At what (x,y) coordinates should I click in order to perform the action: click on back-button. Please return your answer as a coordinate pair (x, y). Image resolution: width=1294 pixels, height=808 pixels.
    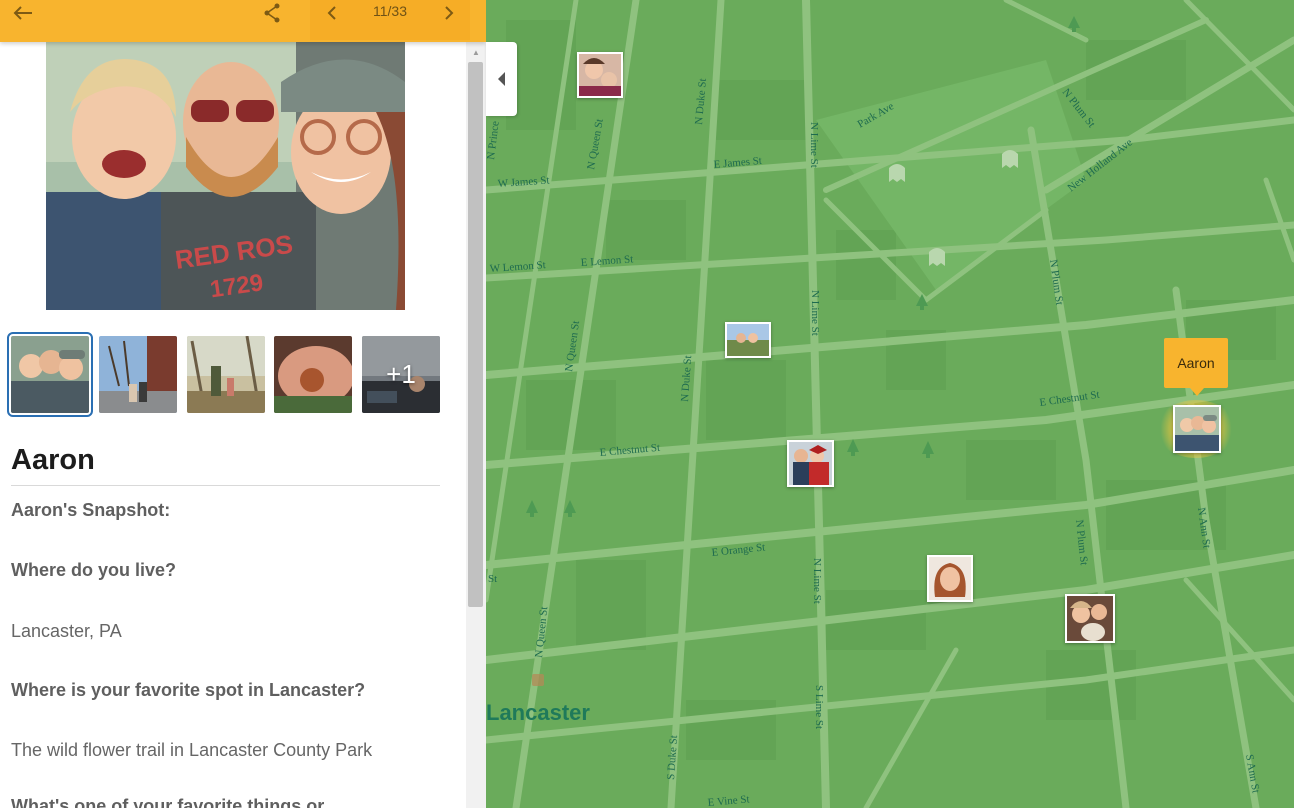
    Looking at the image, I should click on (23, 13).